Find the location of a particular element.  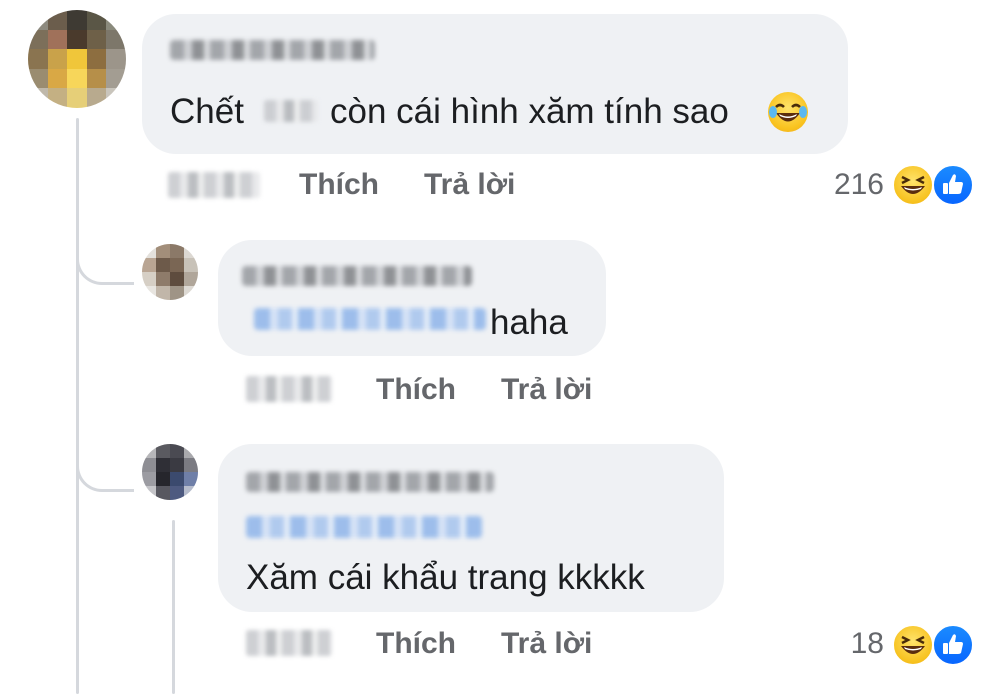

comment-bubble: Xăm cái khẩu trang kkkkk is located at coordinates (471, 528).